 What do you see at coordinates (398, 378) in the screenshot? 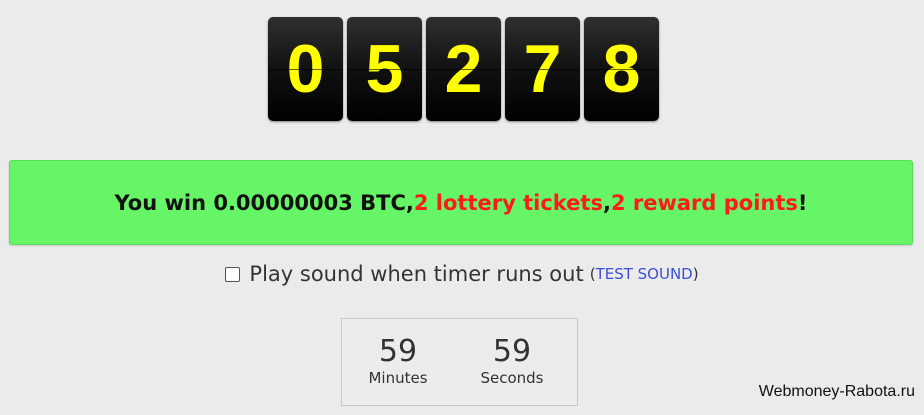
I see `minutes-label: Minutes` at bounding box center [398, 378].